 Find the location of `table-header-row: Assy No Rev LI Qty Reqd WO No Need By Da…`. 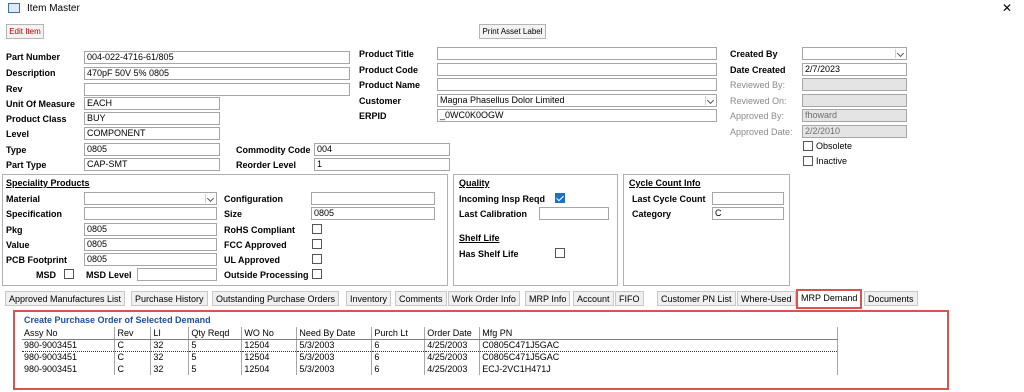

table-header-row: Assy No Rev LI Qty Reqd WO No Need By Da… is located at coordinates (430, 333).